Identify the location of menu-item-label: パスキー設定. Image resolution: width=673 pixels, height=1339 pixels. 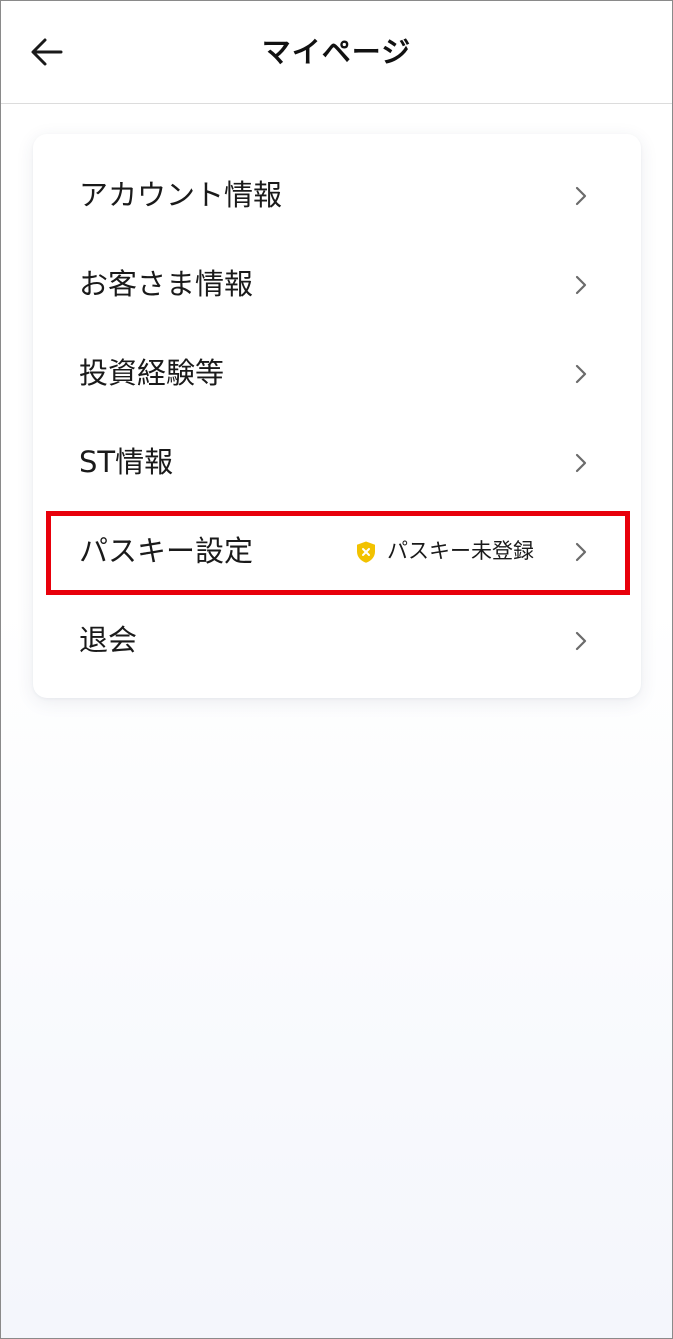
(166, 551).